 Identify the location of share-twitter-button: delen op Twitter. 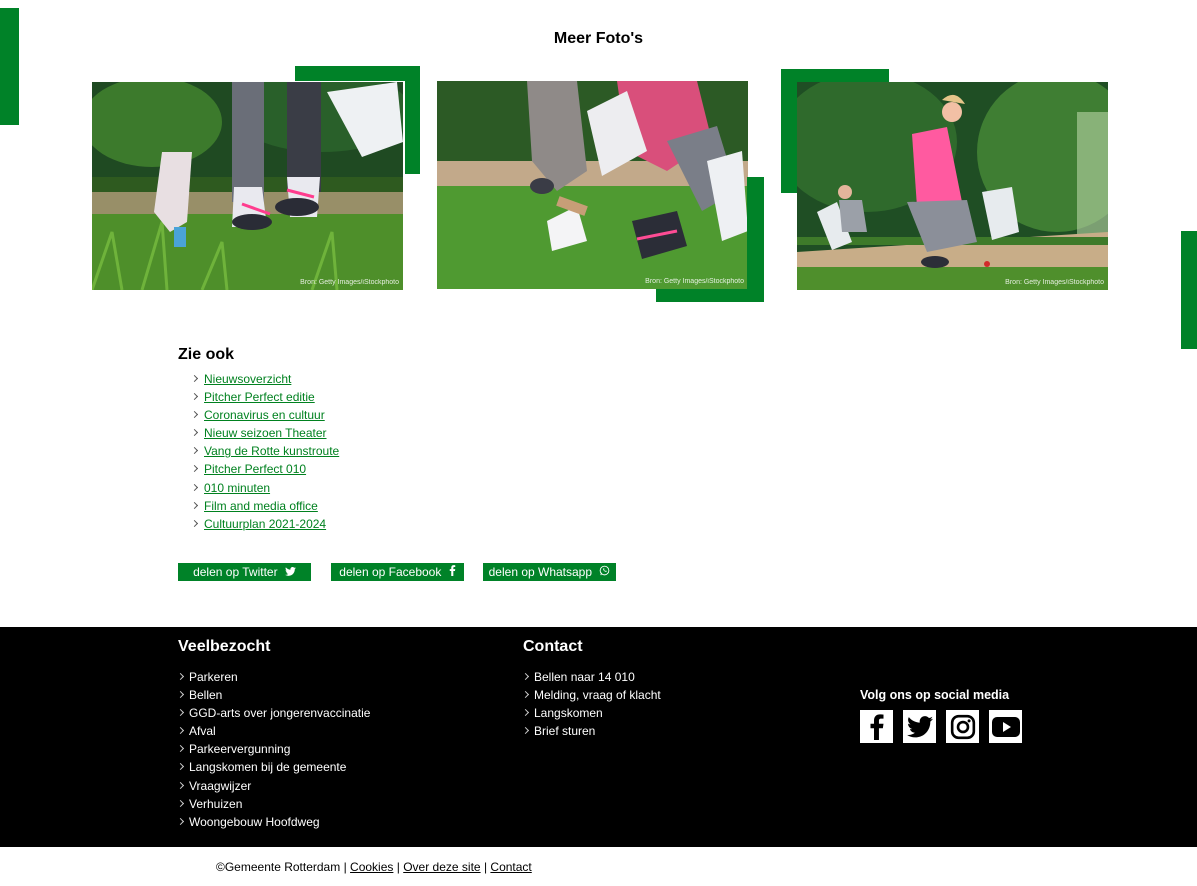
(244, 572).